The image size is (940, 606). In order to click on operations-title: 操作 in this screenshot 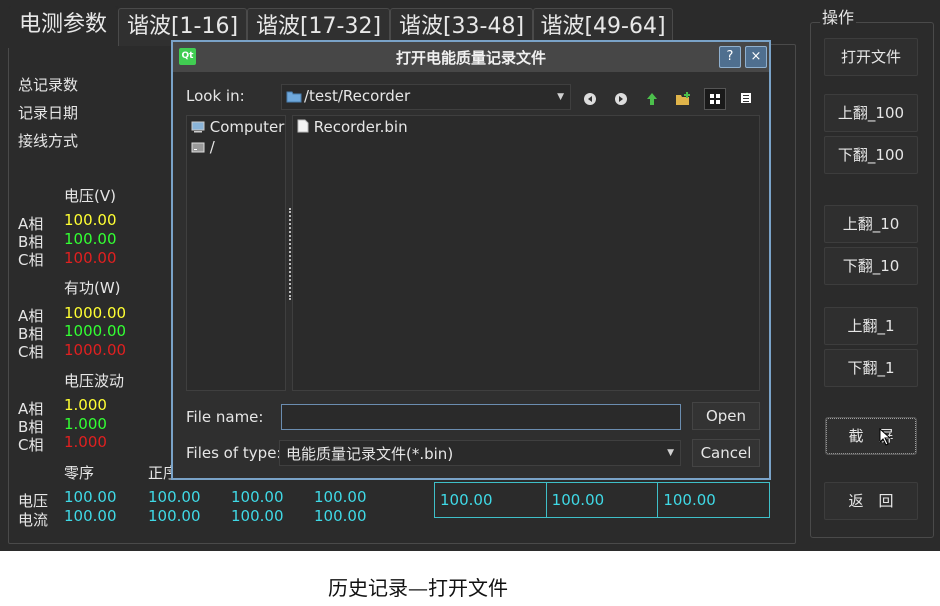, I will do `click(838, 16)`.